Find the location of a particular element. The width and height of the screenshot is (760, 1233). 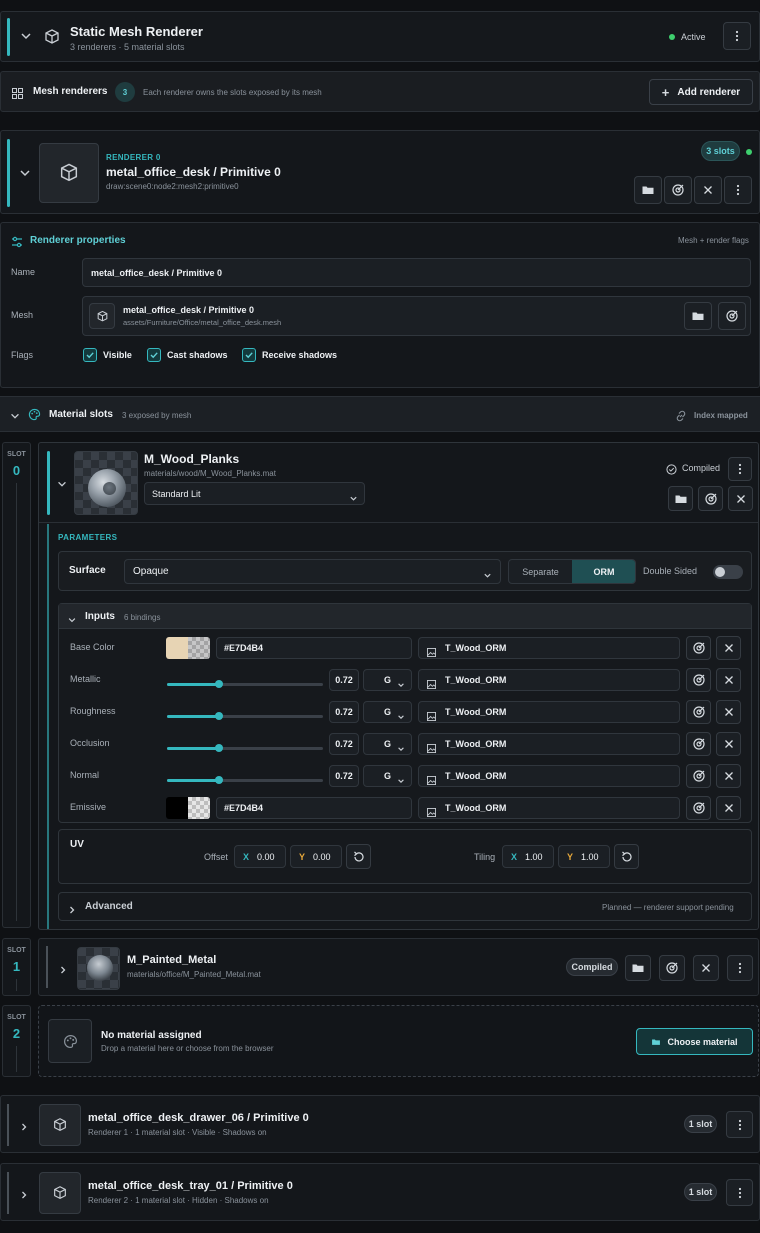

receive-shadows-checkbox is located at coordinates (249, 355).